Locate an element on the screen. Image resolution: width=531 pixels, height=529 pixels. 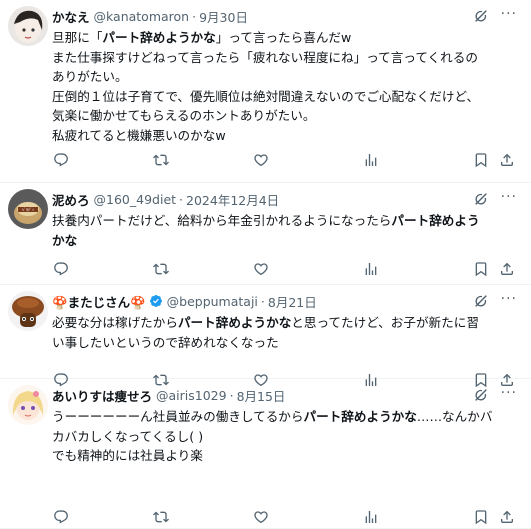
tweet-text-line: い事したいというので辞めれなくなった is located at coordinates (287, 343).